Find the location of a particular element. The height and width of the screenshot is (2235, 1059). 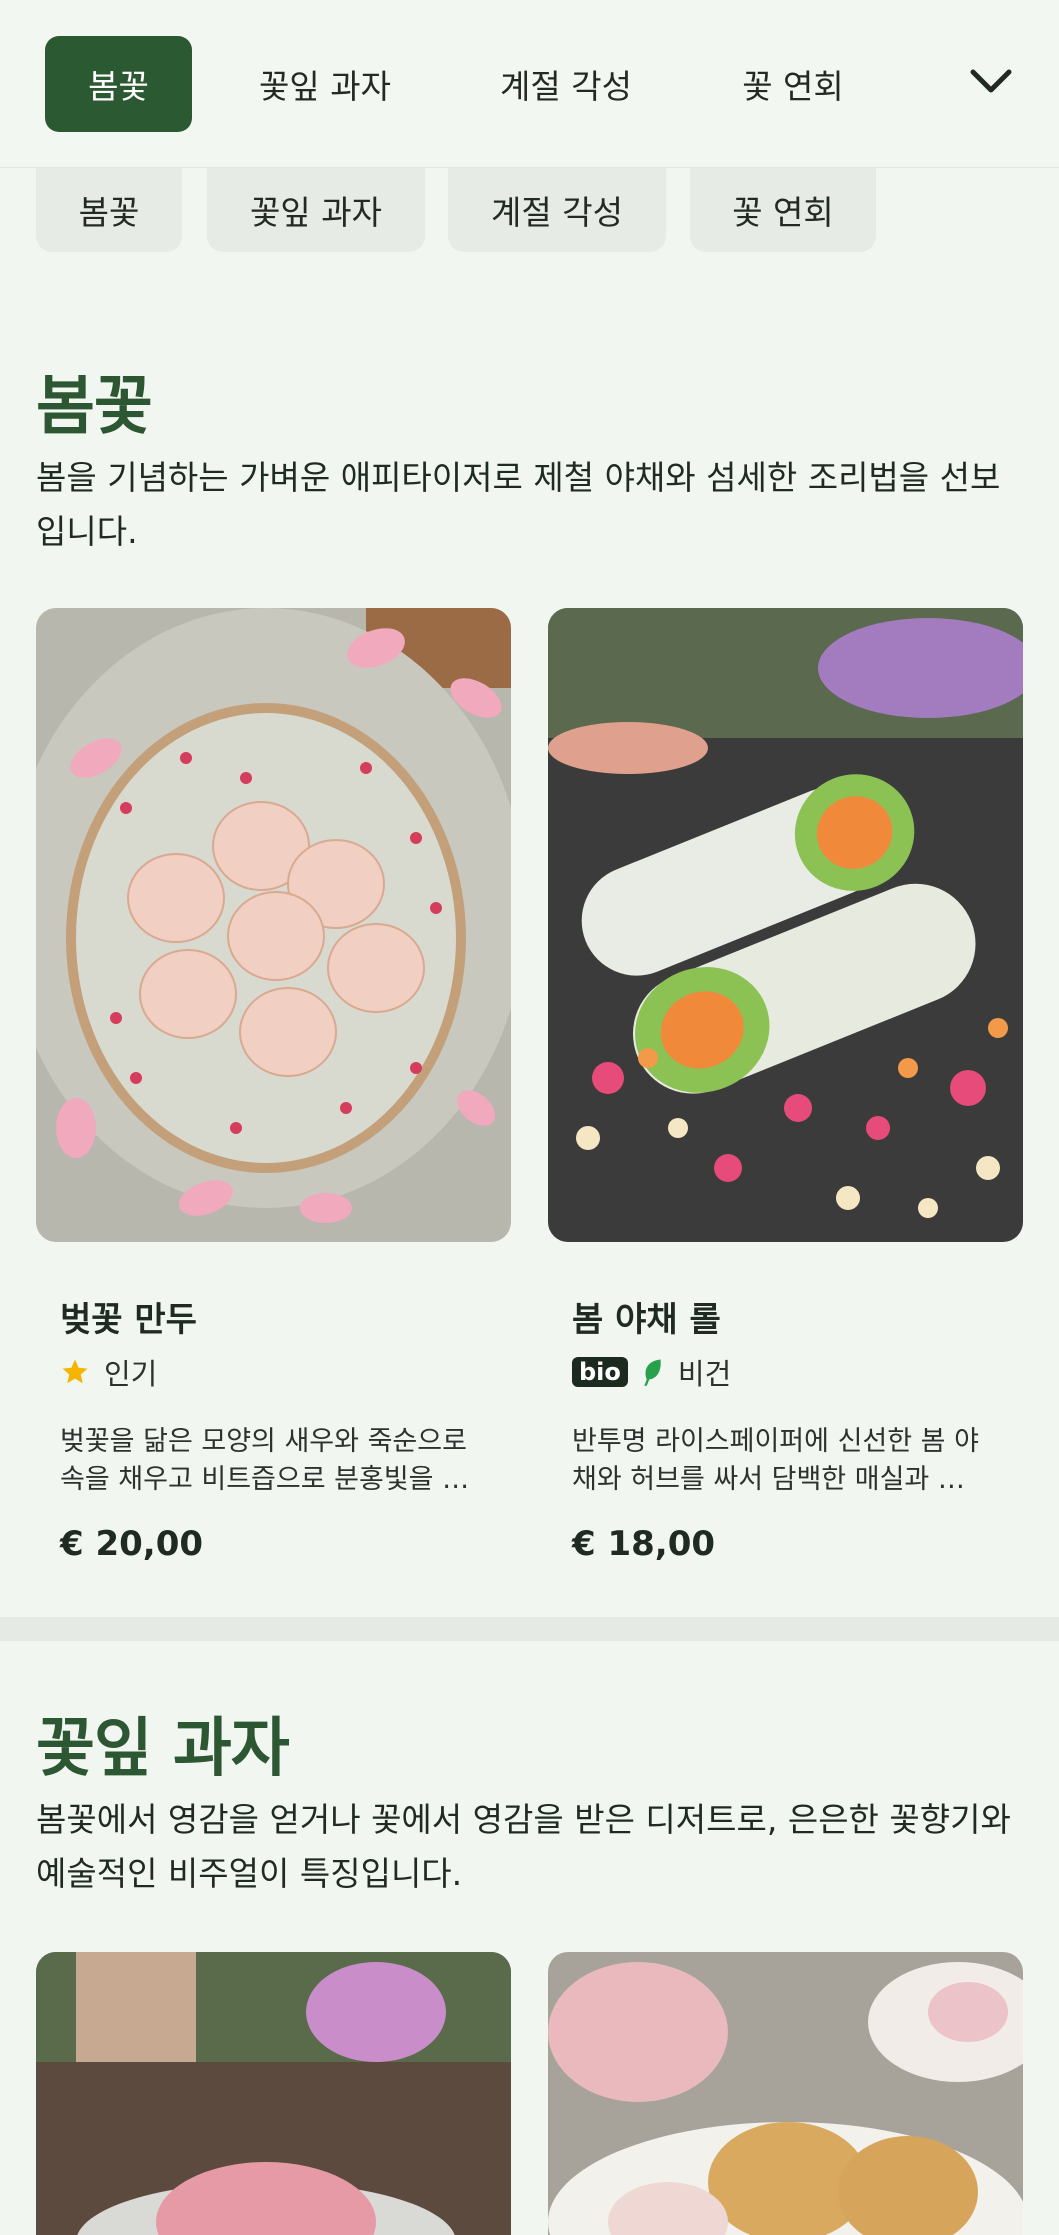

category-chip-row: 봄꽃 꽃잎 과자 계절 각성 꽃 연회 is located at coordinates (529, 211).